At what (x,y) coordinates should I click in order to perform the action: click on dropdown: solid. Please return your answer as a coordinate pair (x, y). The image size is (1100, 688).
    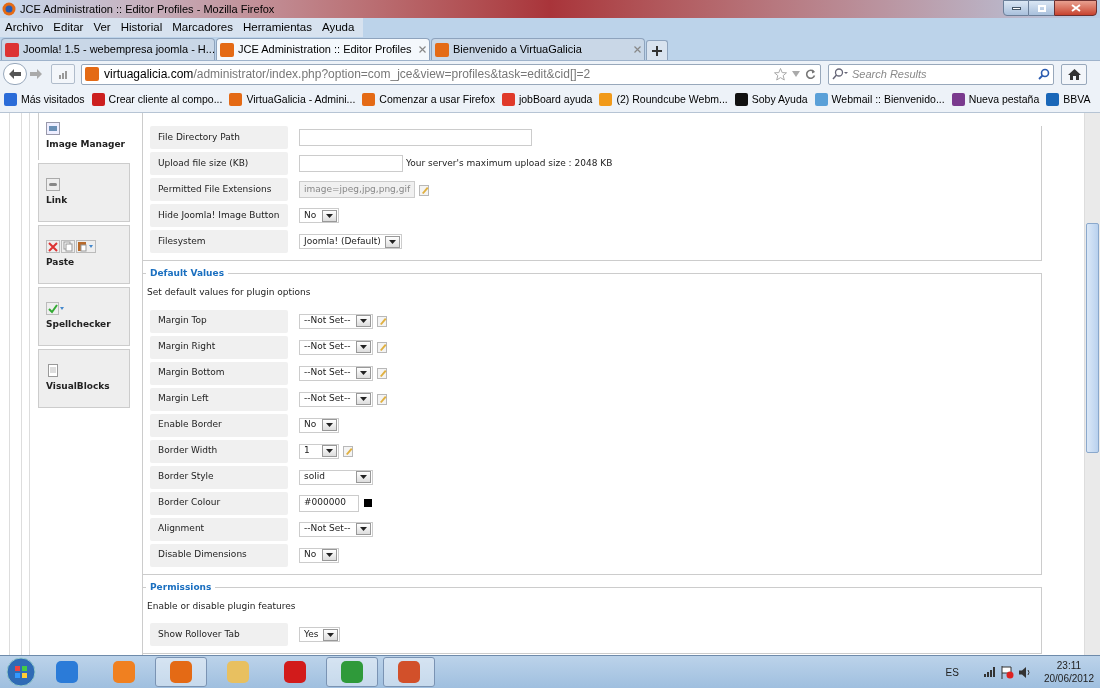
    Looking at the image, I should click on (336, 477).